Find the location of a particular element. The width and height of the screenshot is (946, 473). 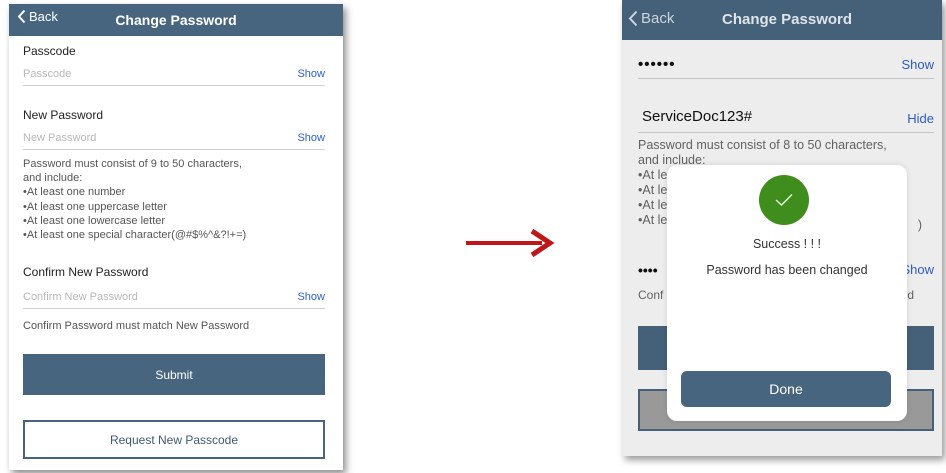

checkmark-icon is located at coordinates (784, 200).